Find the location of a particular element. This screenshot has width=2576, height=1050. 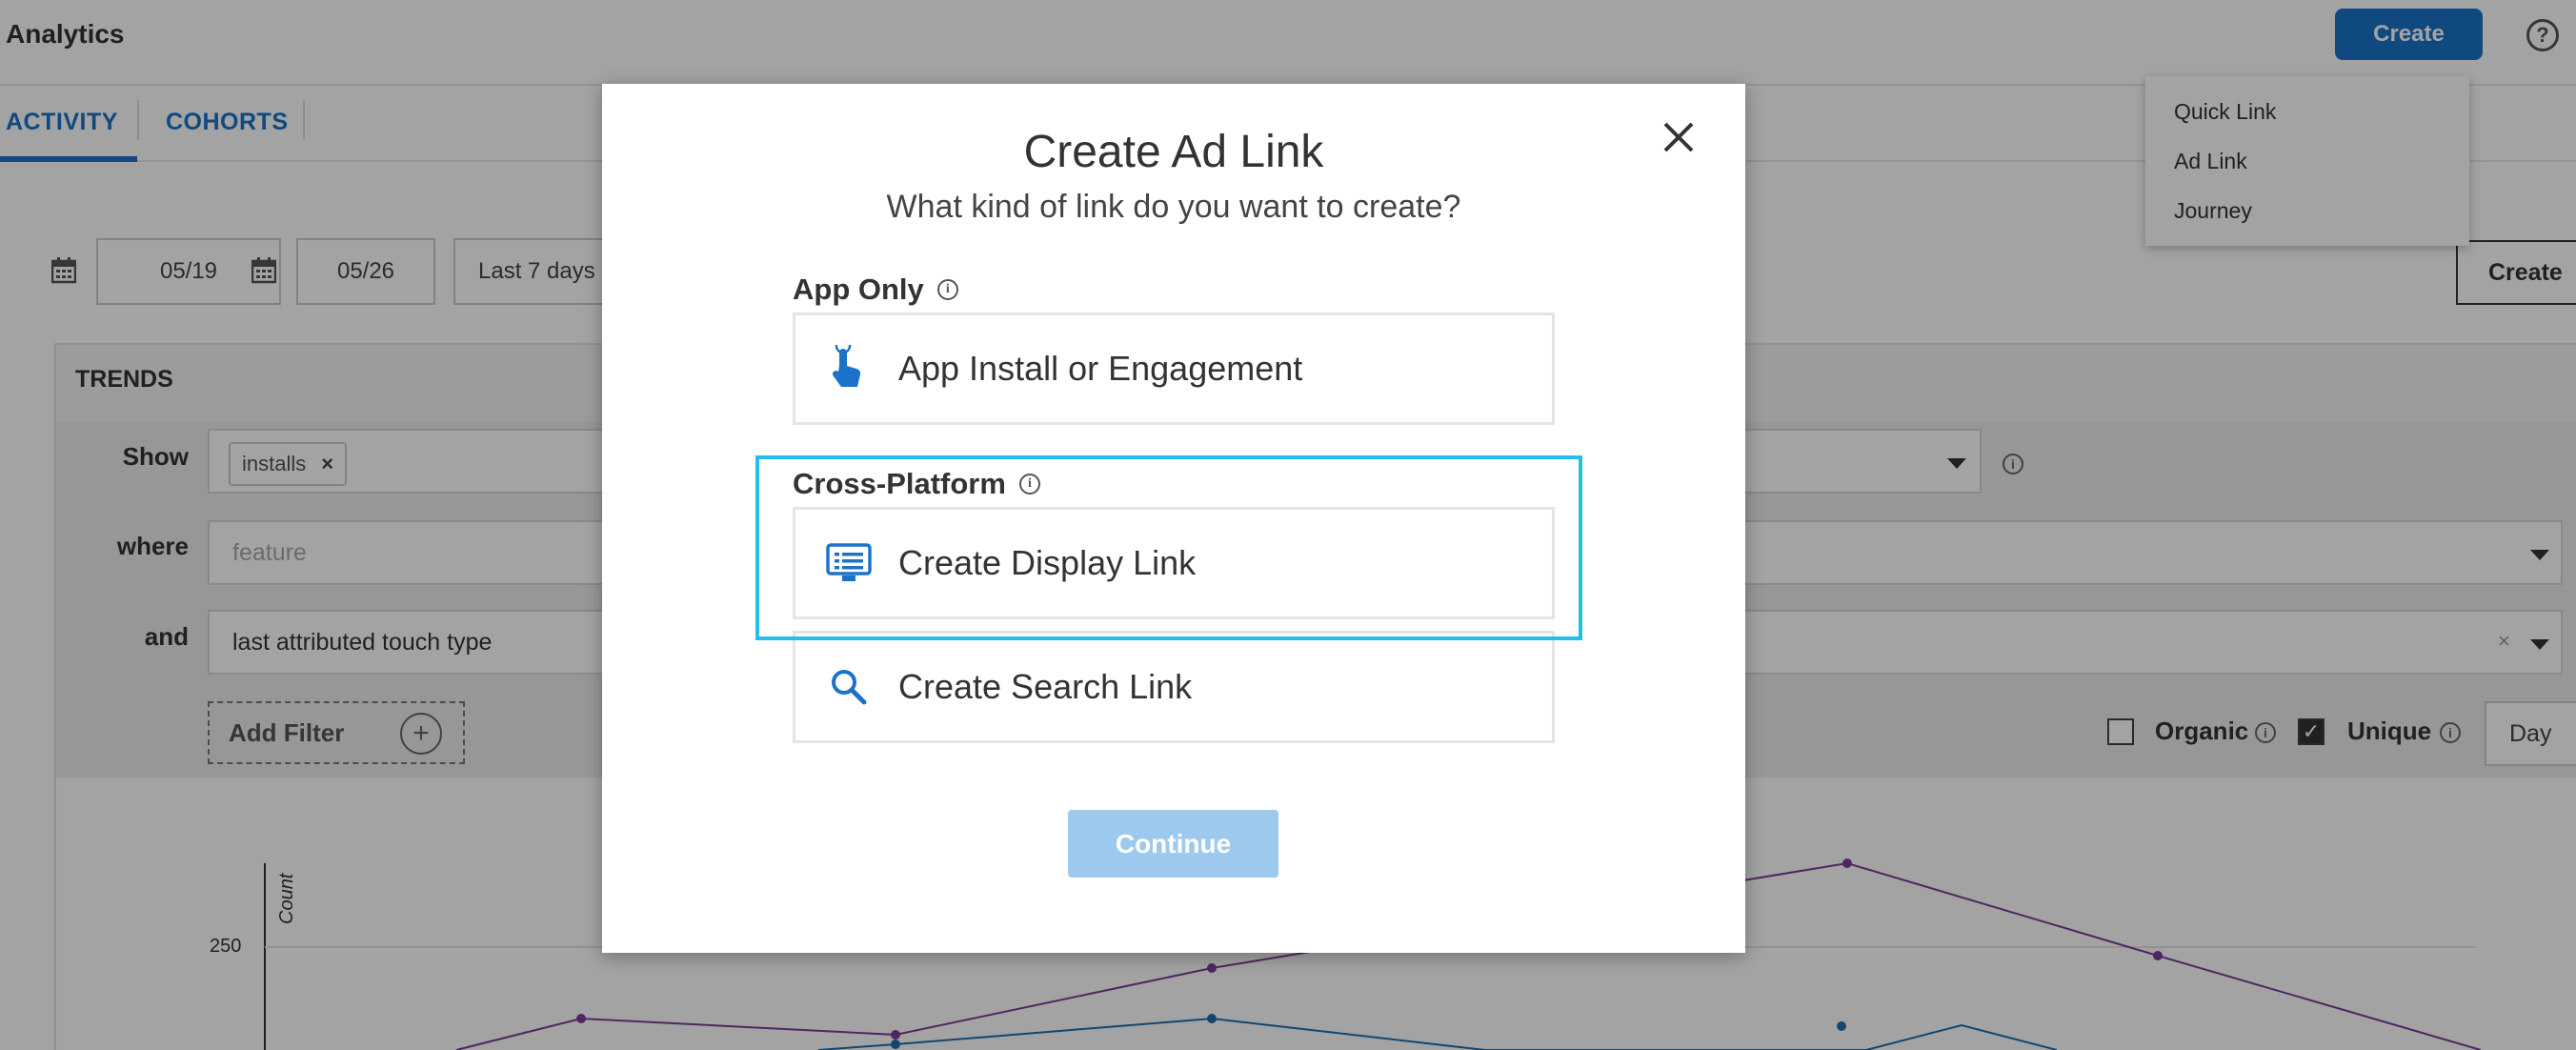

tap-hand-icon is located at coordinates (849, 369).